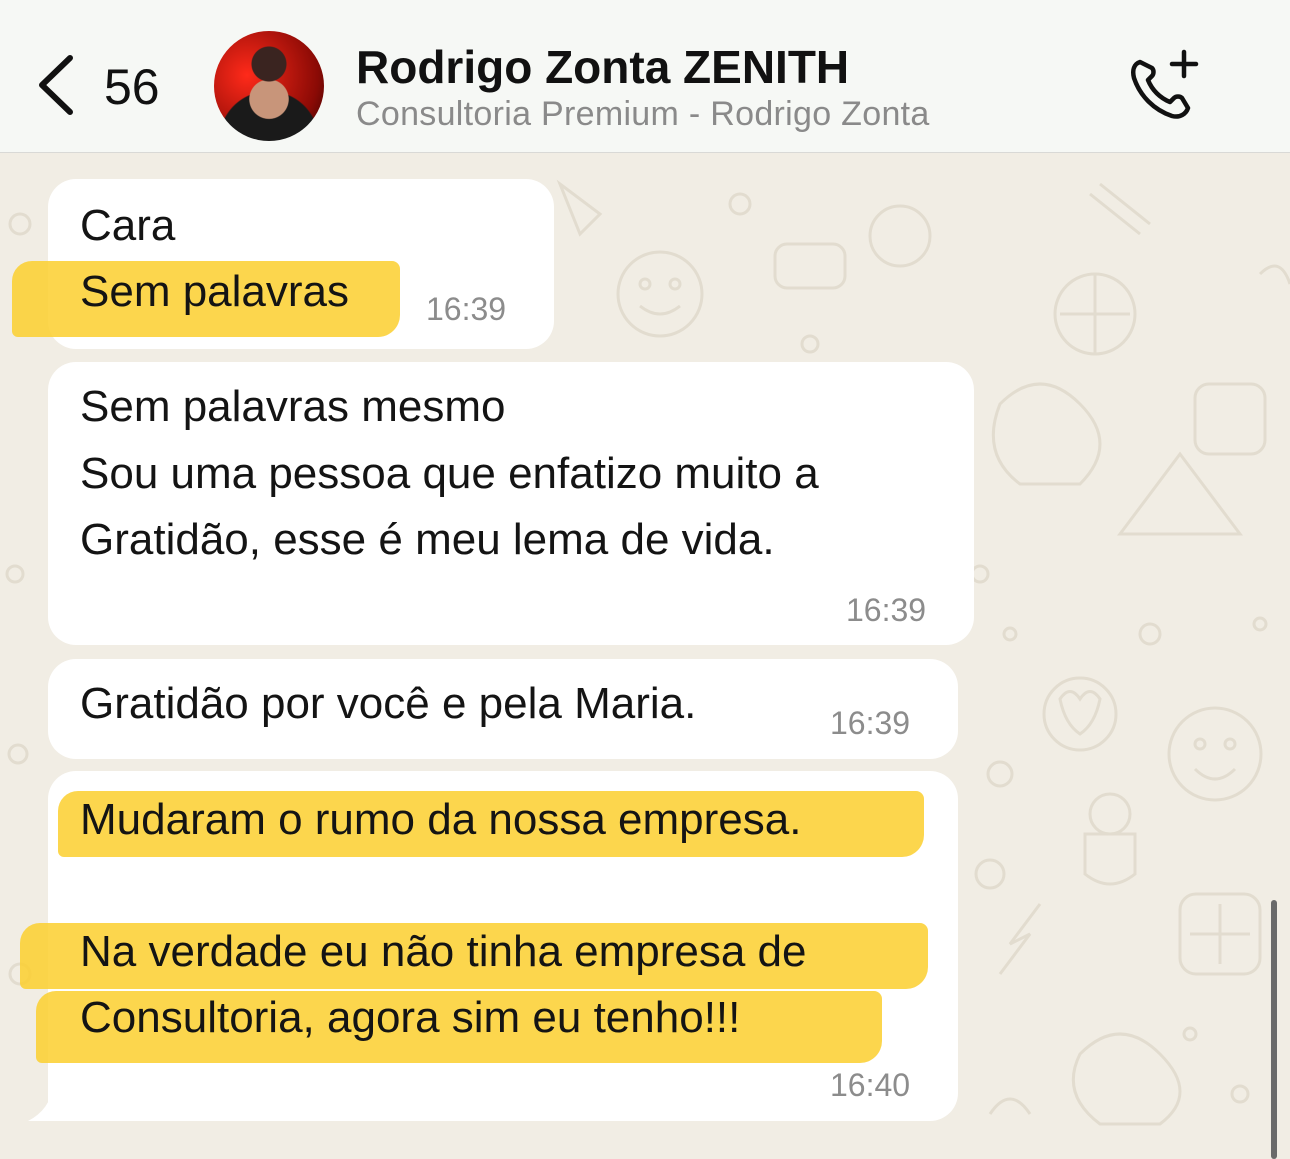 The height and width of the screenshot is (1159, 1290). I want to click on contact-subtitle: Consultoria Premium - Rodrigo Zonta, so click(643, 114).